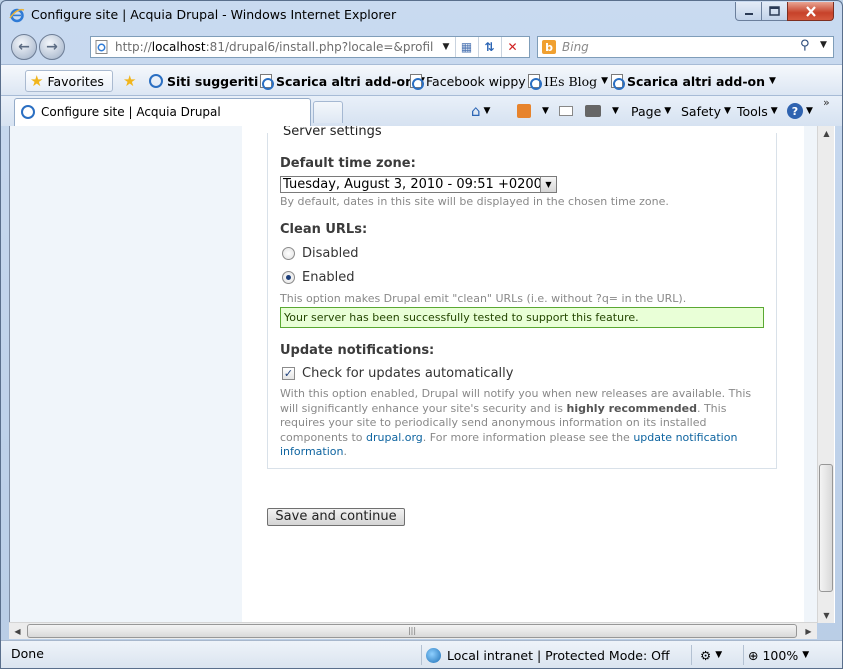  I want to click on timezone-select: Tuesday, August 3, 2010 - 09:51 +0200 ▼, so click(418, 184).